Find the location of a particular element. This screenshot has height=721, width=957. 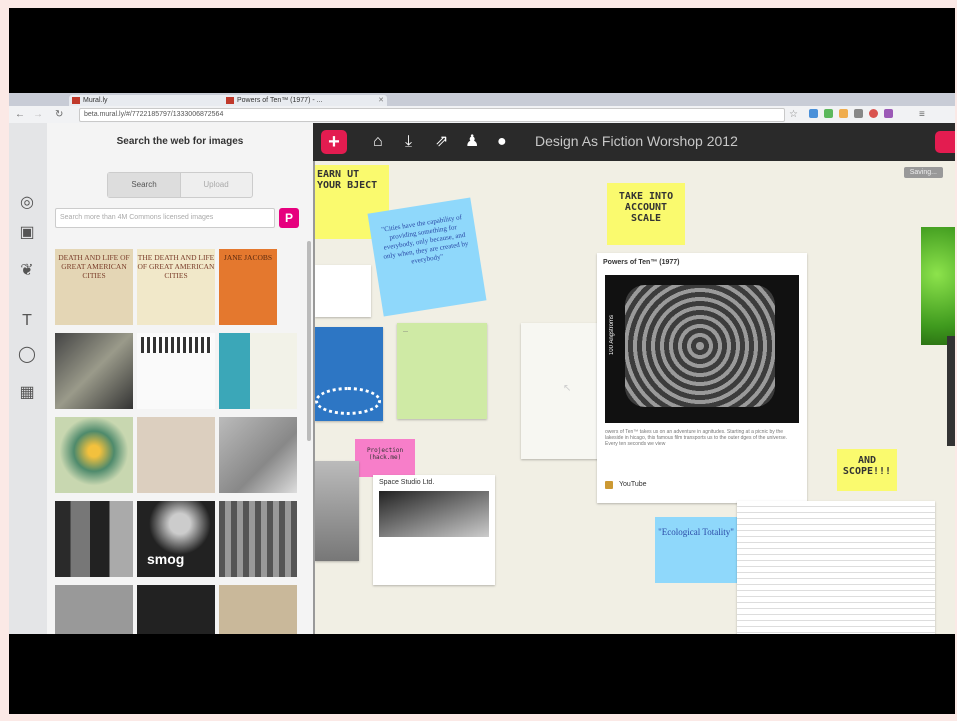

add-content-button: + is located at coordinates (334, 142).